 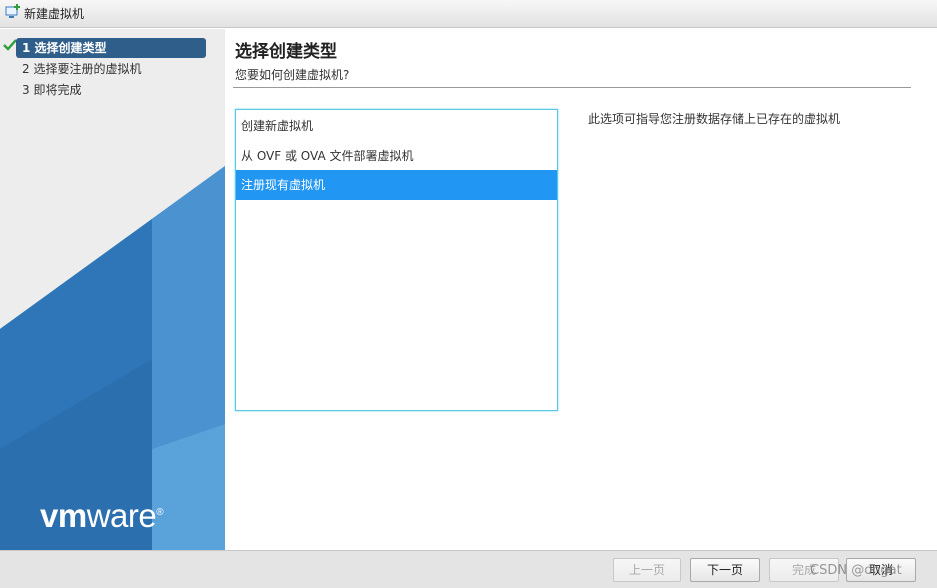 What do you see at coordinates (856, 570) in the screenshot?
I see `watermark: CSDN @ongat` at bounding box center [856, 570].